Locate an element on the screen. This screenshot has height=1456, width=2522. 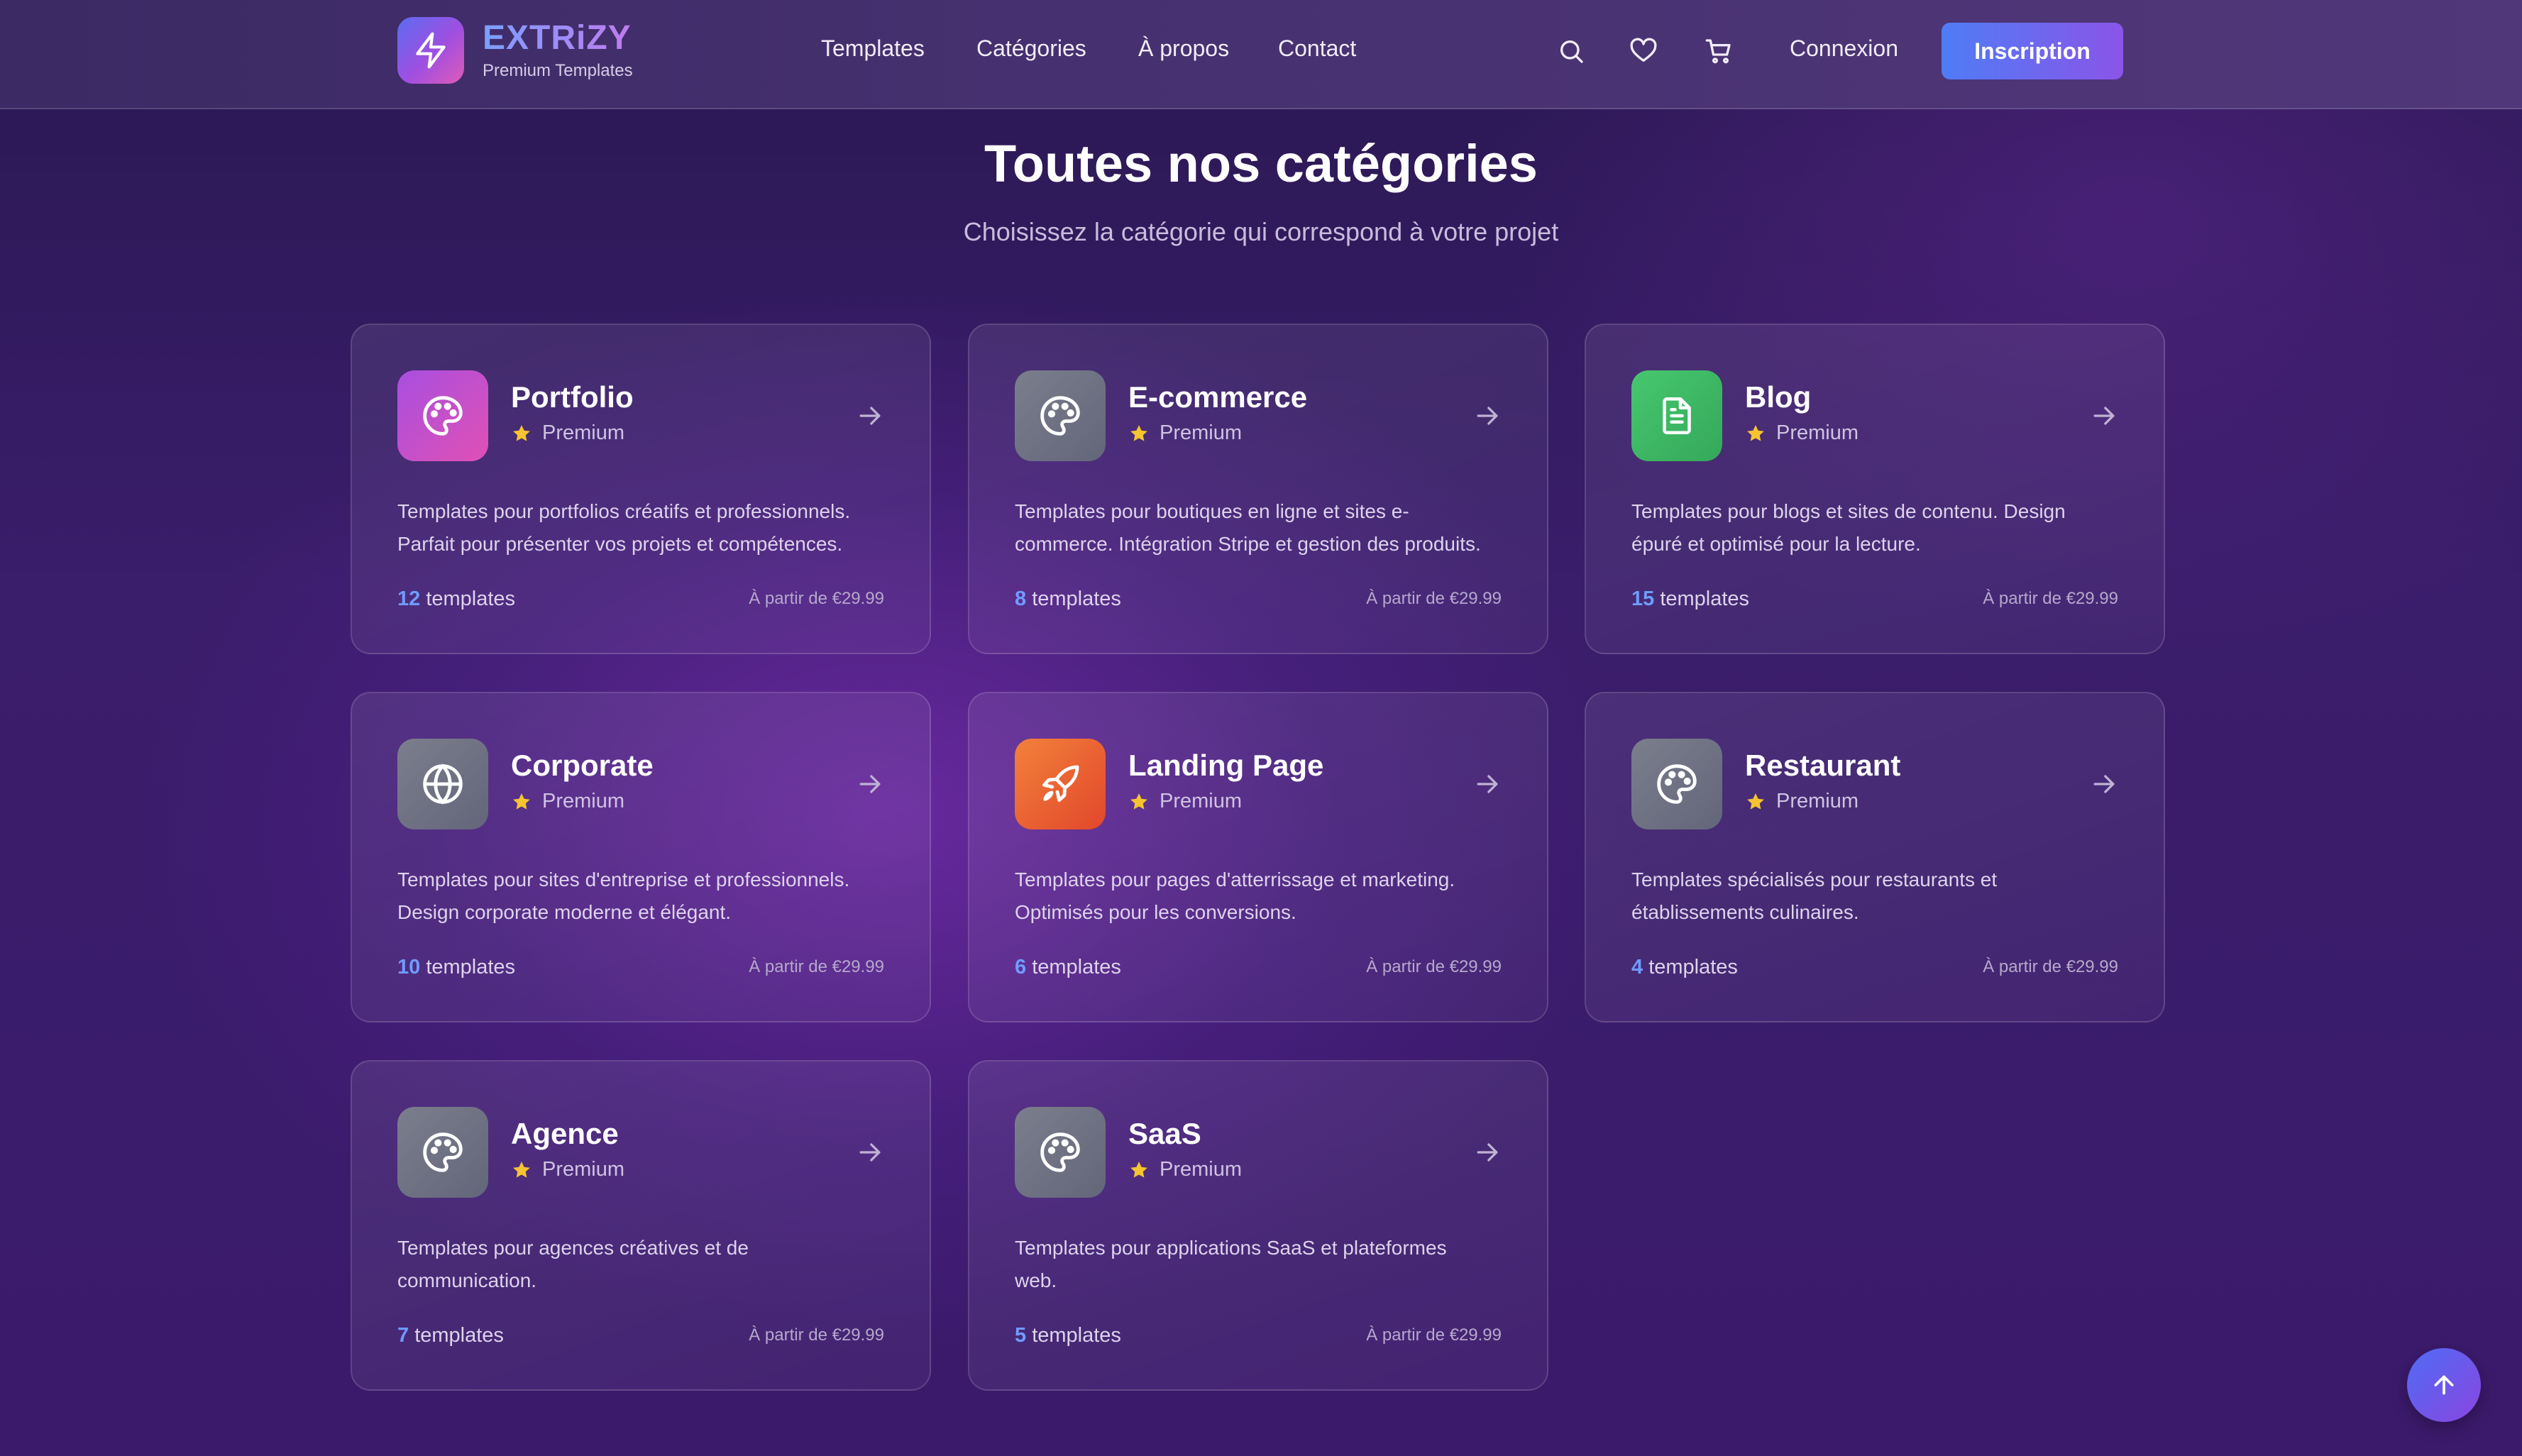
category-name: Blog is located at coordinates (1779, 397).